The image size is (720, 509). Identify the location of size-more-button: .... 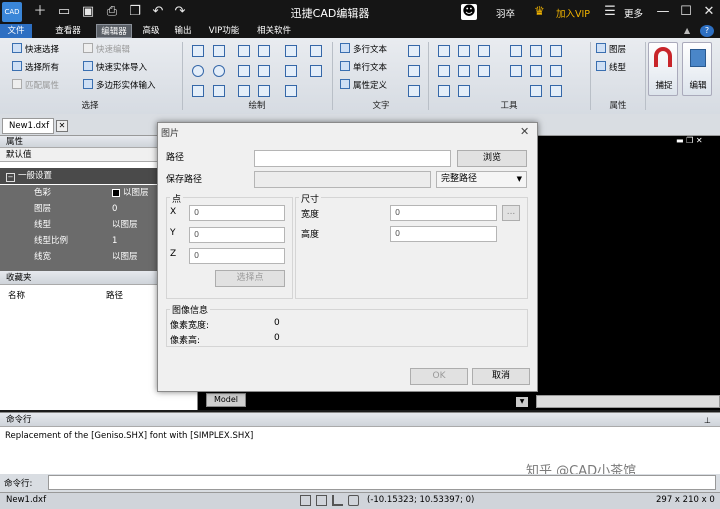
(511, 213).